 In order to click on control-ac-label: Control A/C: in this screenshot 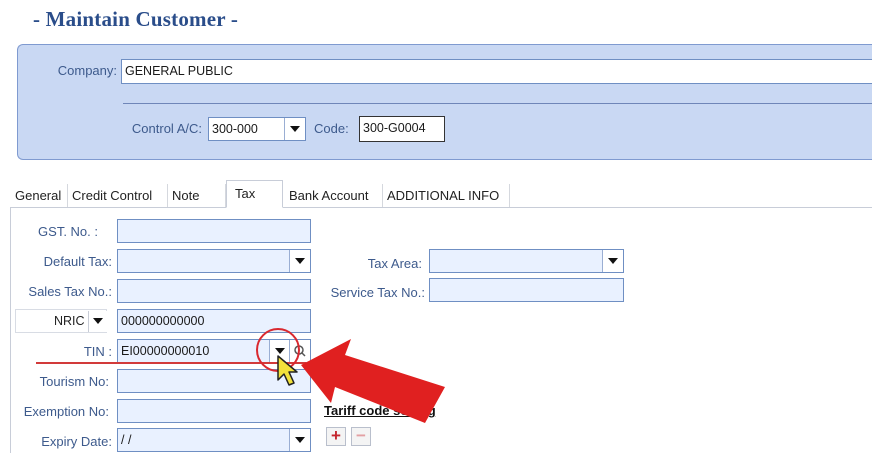, I will do `click(166, 128)`.